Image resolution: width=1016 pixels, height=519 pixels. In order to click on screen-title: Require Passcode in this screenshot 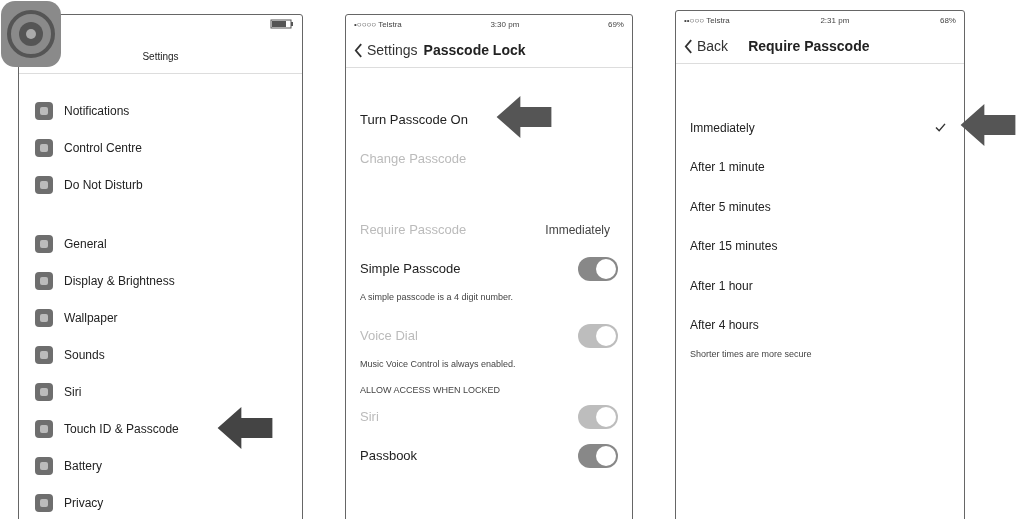, I will do `click(809, 46)`.